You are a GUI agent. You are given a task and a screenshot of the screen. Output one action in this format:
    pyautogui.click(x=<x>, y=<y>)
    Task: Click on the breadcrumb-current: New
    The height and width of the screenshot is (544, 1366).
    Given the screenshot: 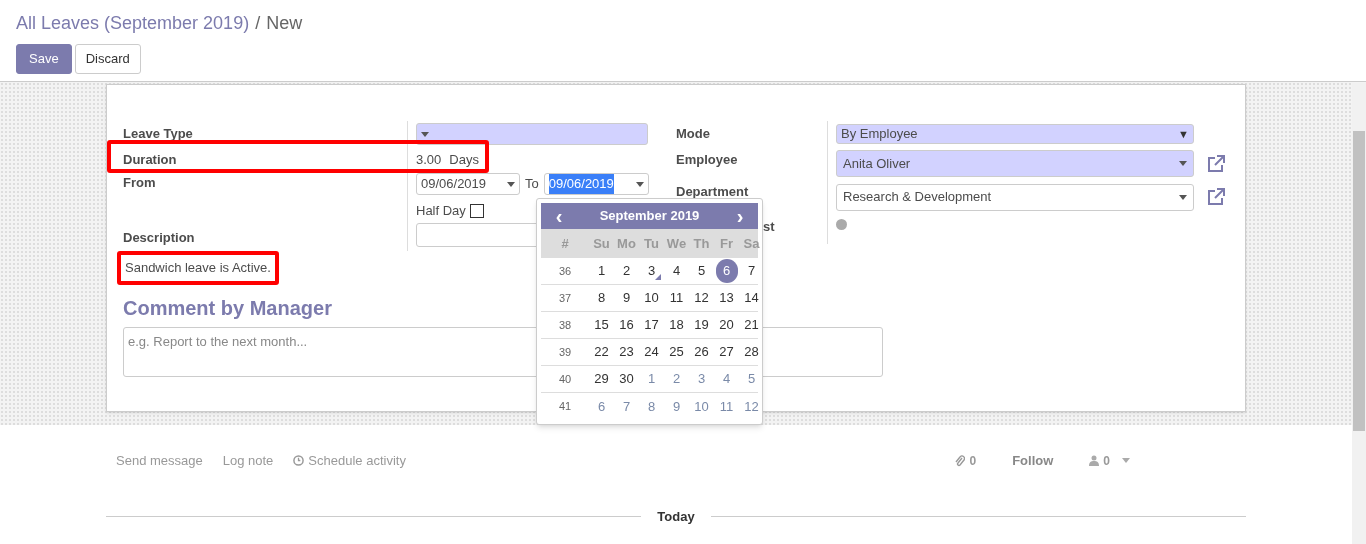 What is the action you would take?
    pyautogui.click(x=284, y=23)
    